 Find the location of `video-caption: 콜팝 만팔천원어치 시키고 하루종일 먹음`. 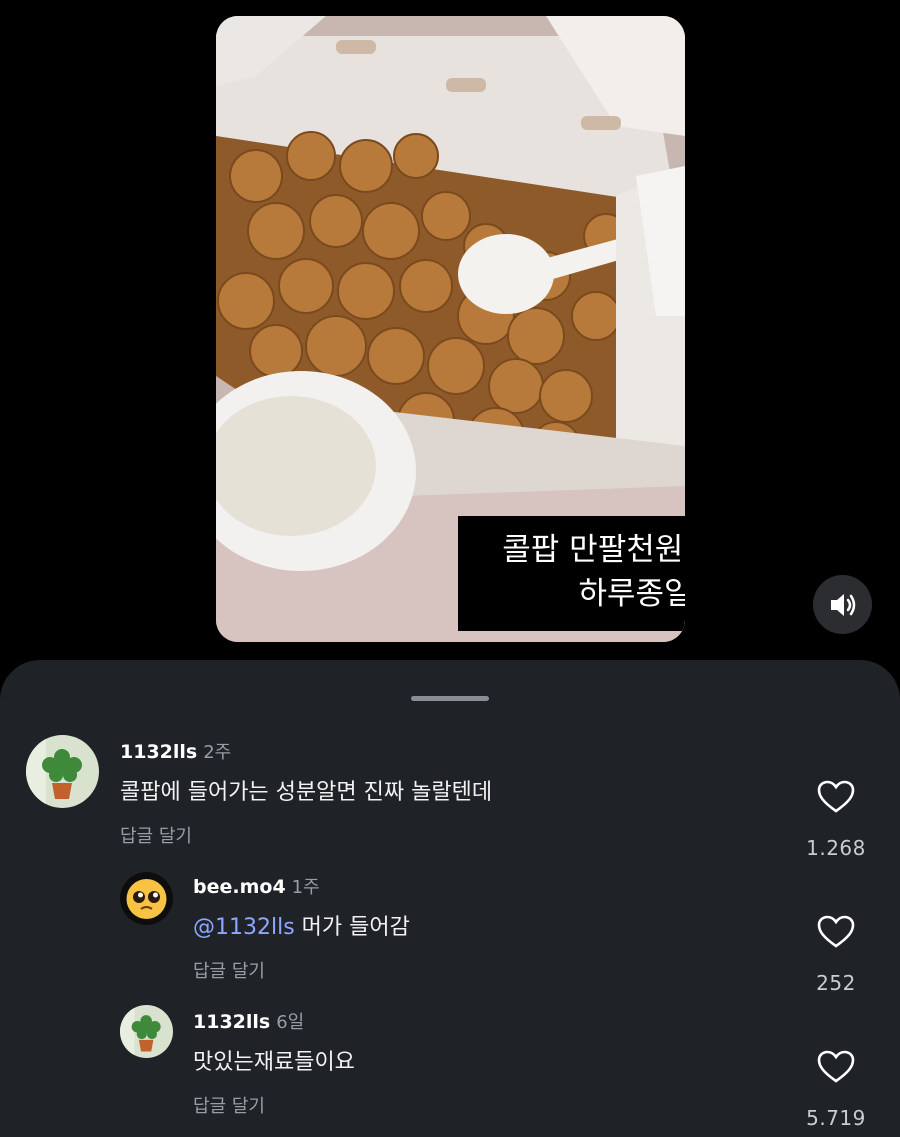

video-caption: 콜팝 만팔천원어치 시키고 하루종일 먹음 is located at coordinates (571, 573).